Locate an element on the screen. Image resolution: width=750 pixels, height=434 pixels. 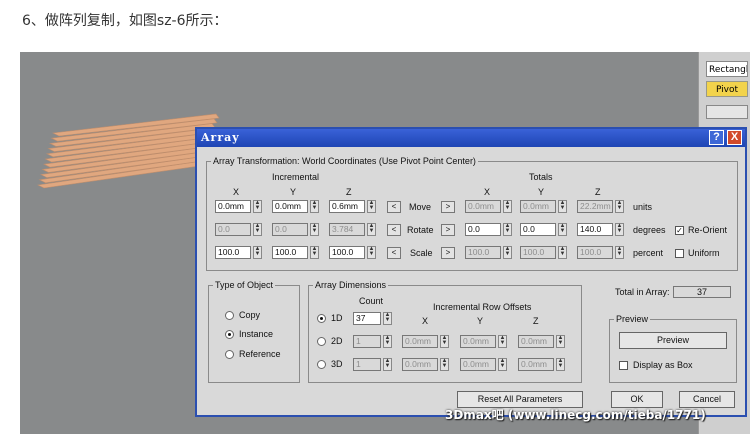
inc-x-label: X is located at coordinates (236, 192).